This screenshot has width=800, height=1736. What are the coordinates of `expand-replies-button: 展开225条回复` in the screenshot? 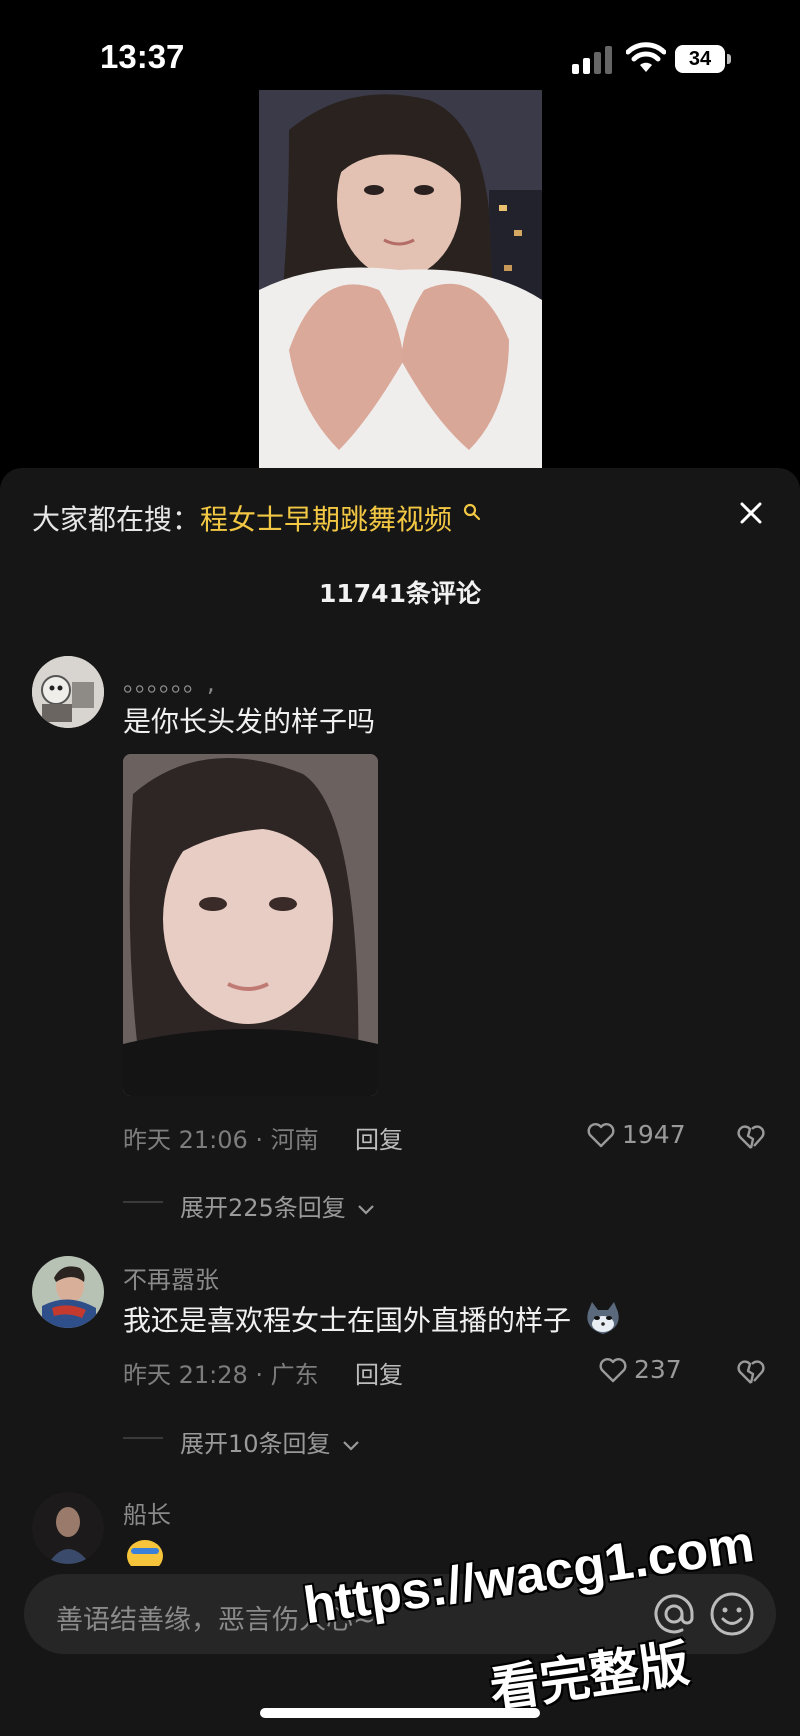 It's located at (277, 1205).